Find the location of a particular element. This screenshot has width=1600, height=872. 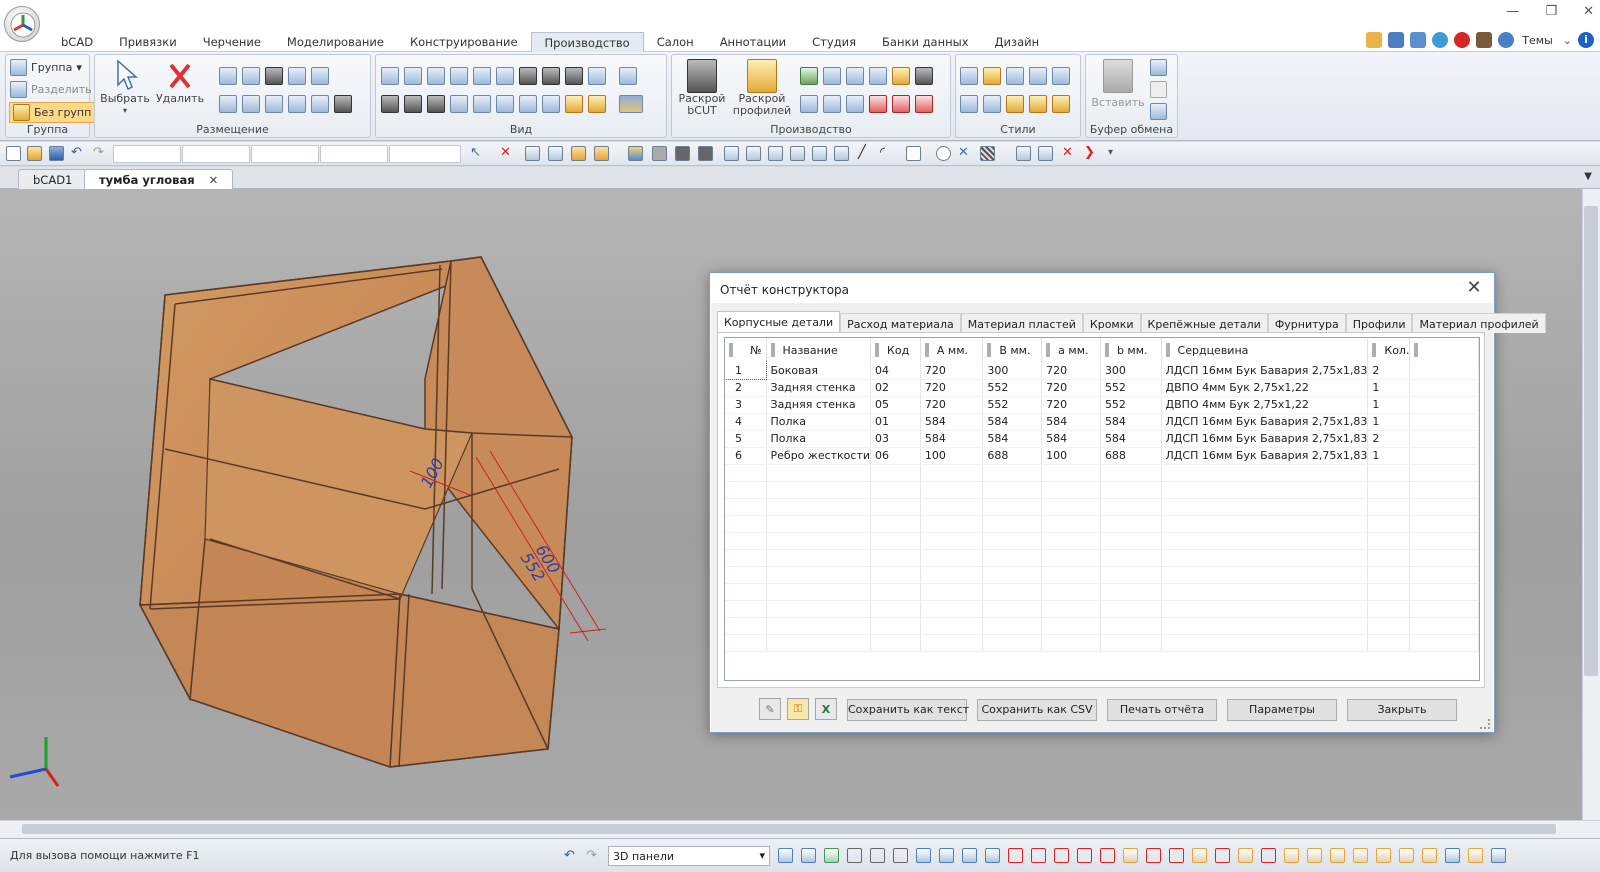

redo-icon: ↷ is located at coordinates (100, 153).